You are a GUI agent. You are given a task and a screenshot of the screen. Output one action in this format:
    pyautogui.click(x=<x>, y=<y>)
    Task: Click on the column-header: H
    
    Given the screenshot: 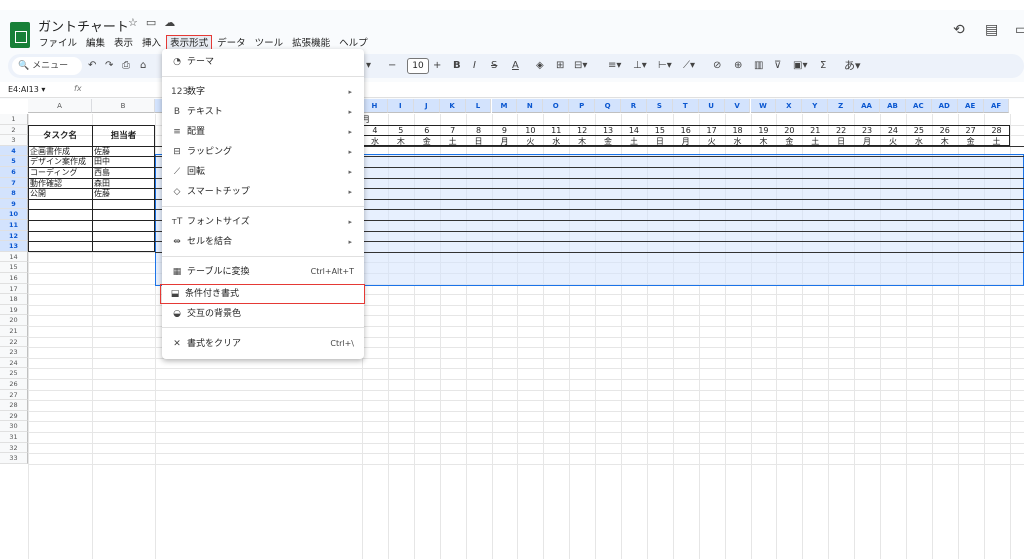 What is the action you would take?
    pyautogui.click(x=375, y=106)
    